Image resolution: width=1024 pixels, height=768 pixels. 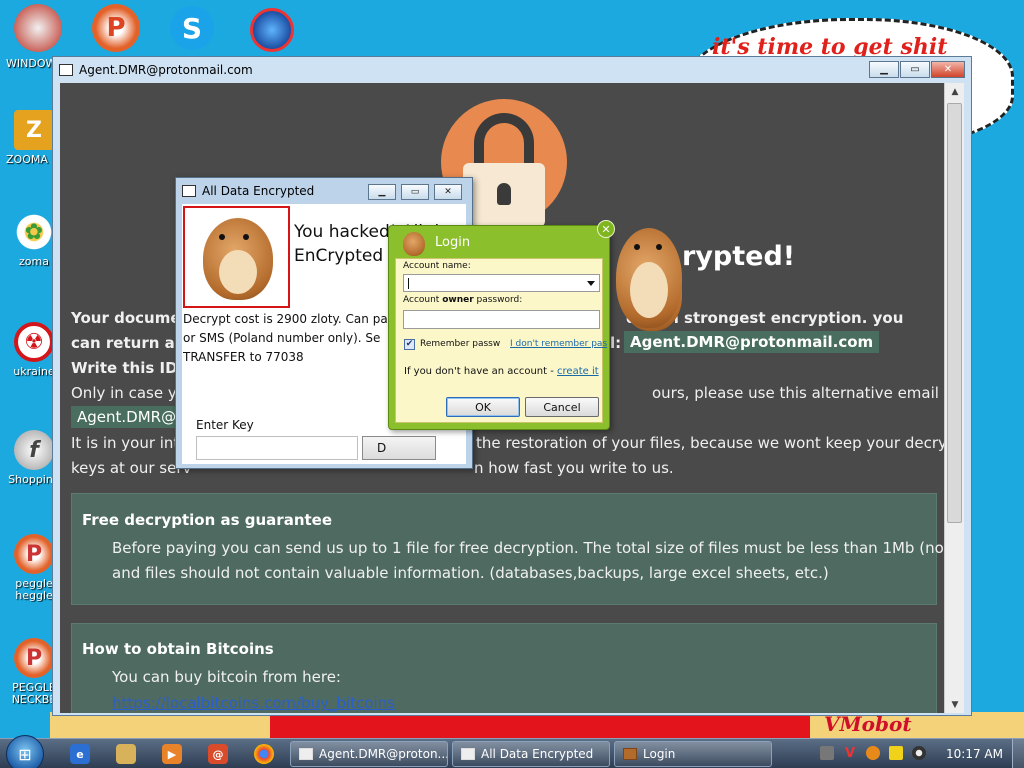 What do you see at coordinates (415, 192) in the screenshot?
I see `dialog-maximize-button: ▭` at bounding box center [415, 192].